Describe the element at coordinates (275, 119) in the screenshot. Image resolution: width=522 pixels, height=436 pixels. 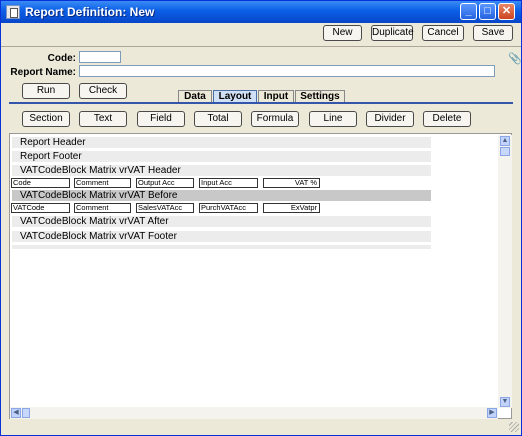
I see `formula-button: Formula` at that location.